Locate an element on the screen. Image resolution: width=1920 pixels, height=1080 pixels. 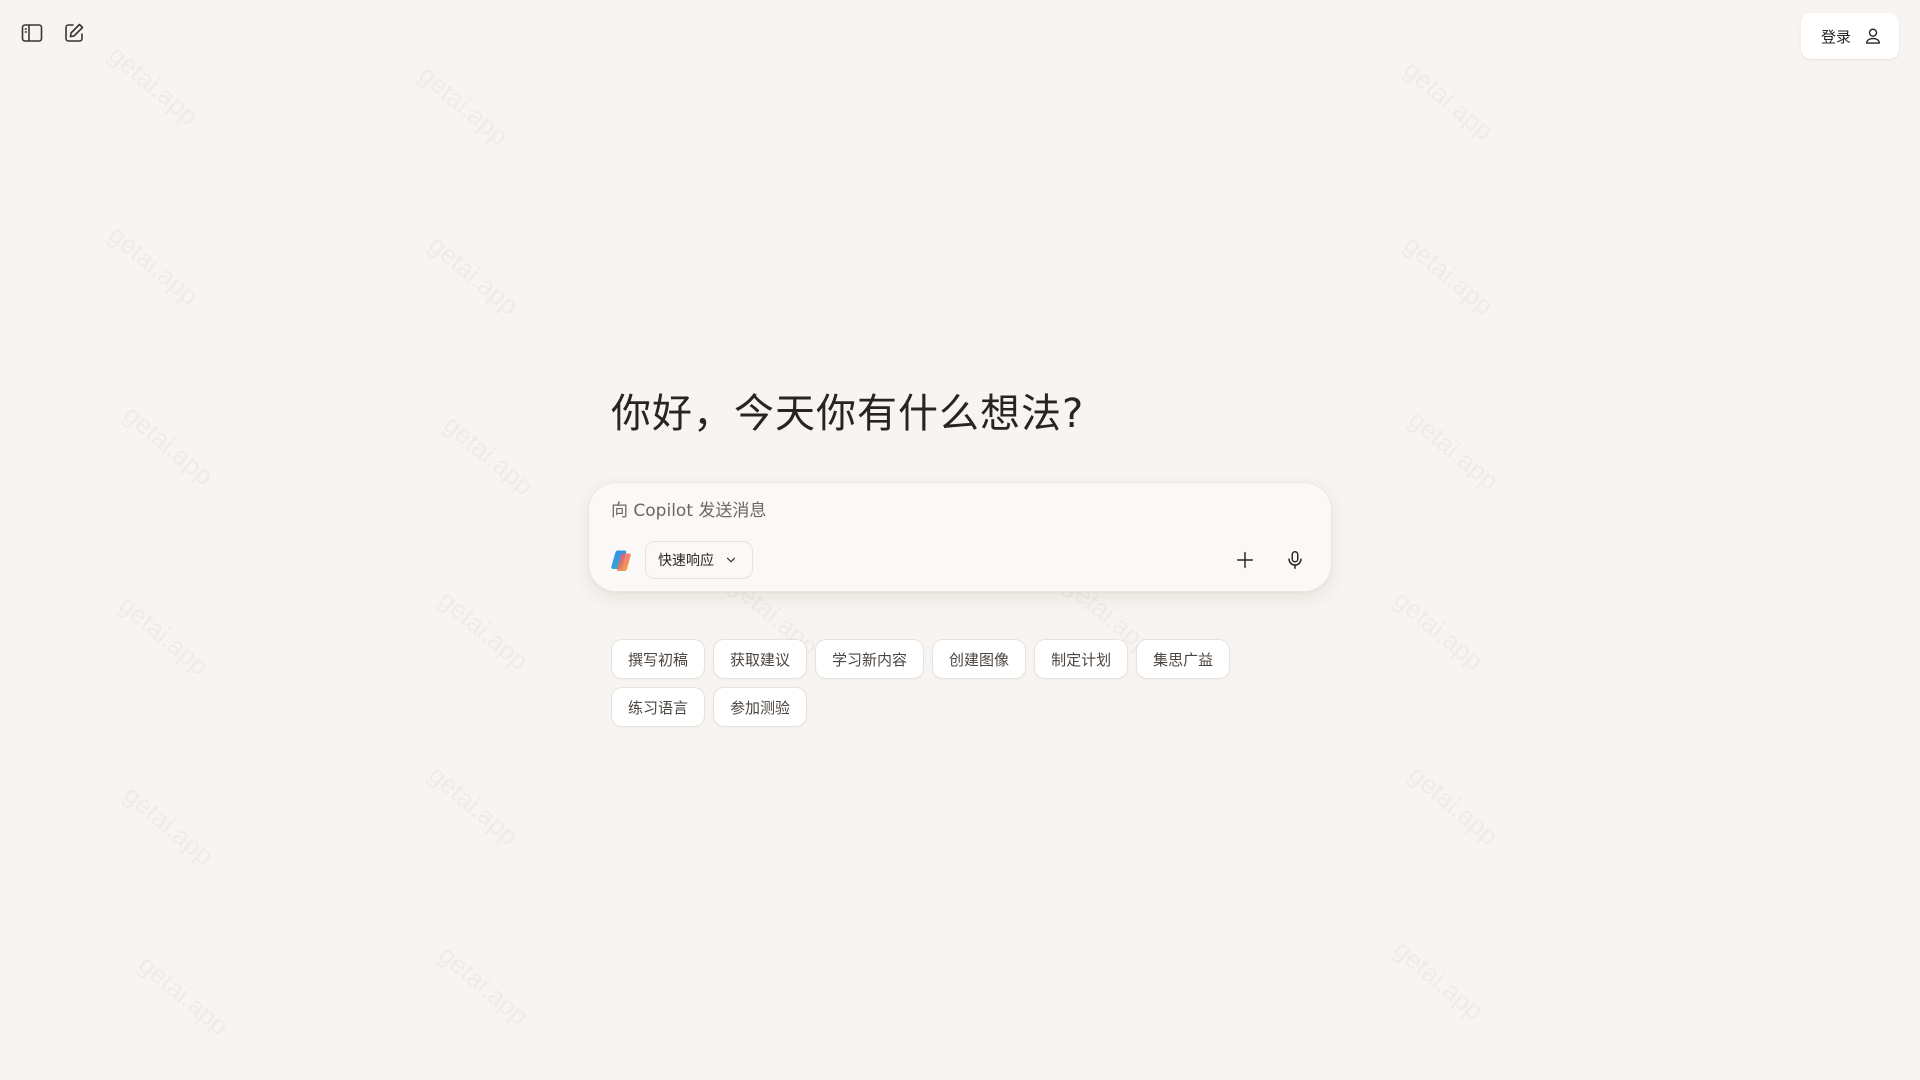
sidebar-toggle-button is located at coordinates (32, 33).